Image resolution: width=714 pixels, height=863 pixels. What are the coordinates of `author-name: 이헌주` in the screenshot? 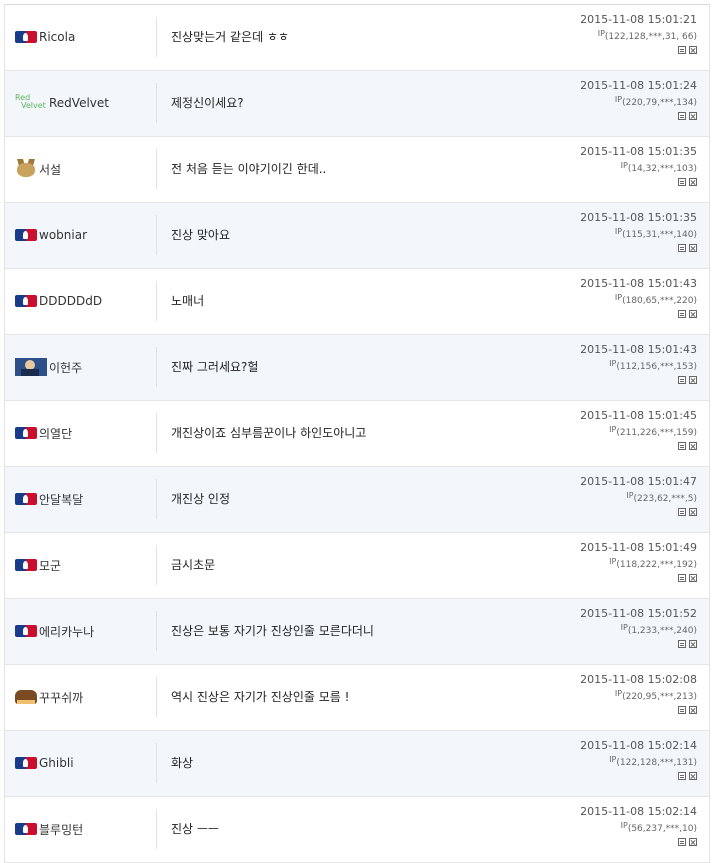 It's located at (65, 367).